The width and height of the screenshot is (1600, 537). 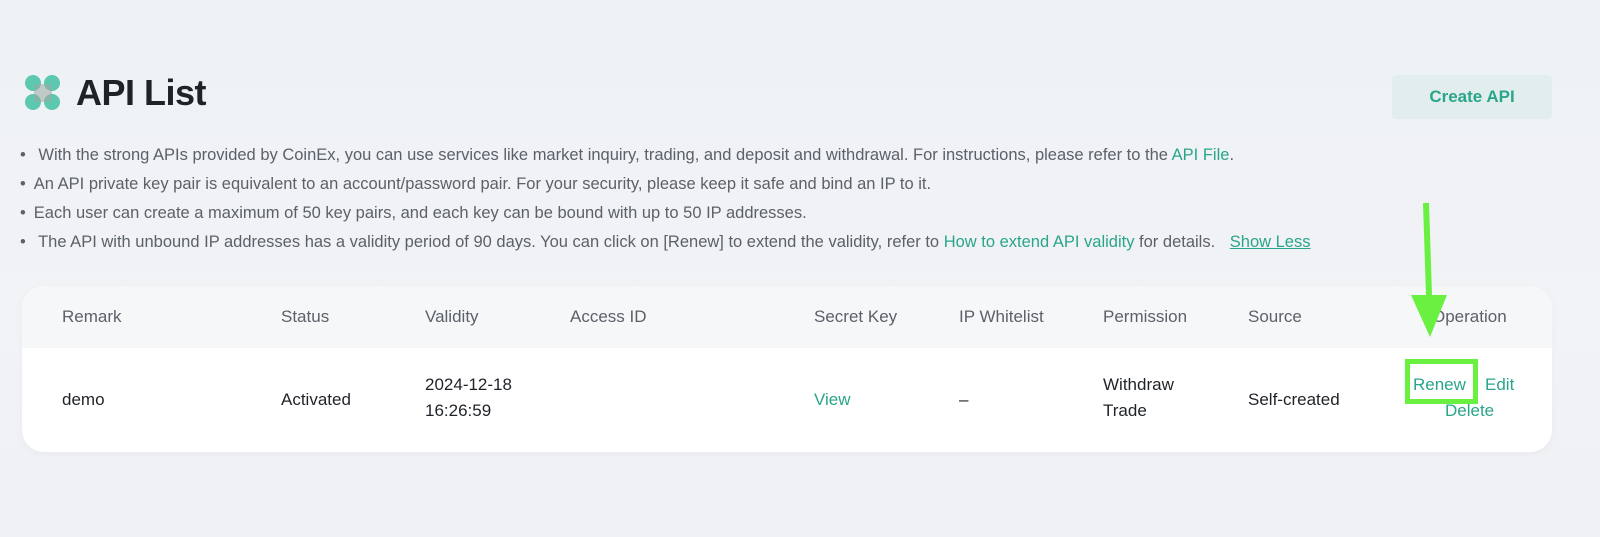 What do you see at coordinates (1439, 385) in the screenshot?
I see `renew-button: Renew` at bounding box center [1439, 385].